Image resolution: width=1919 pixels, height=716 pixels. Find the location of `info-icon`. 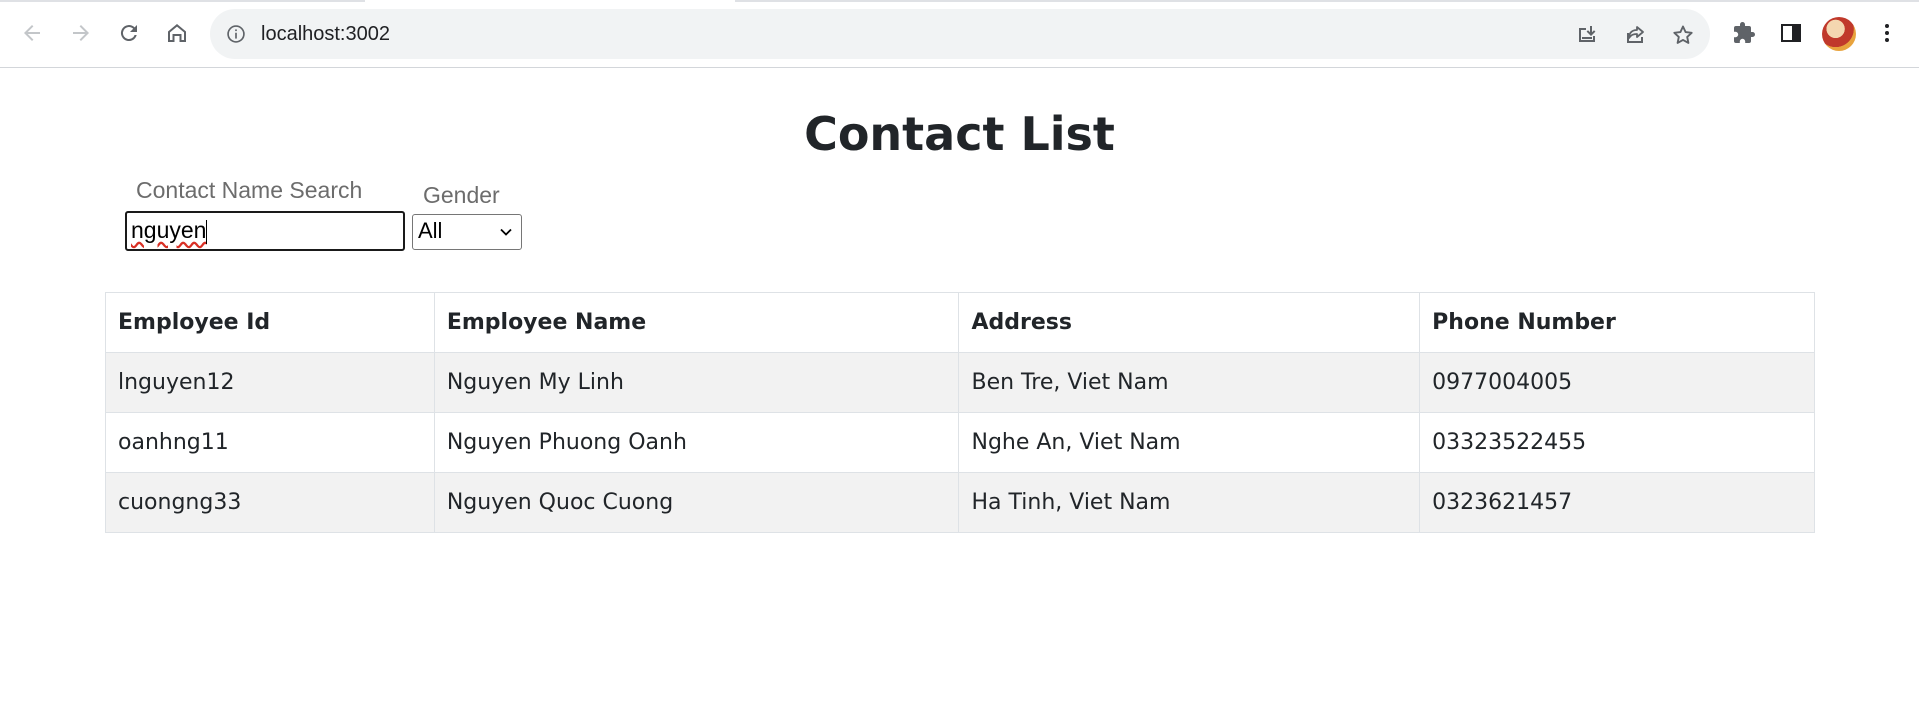

info-icon is located at coordinates (236, 34).